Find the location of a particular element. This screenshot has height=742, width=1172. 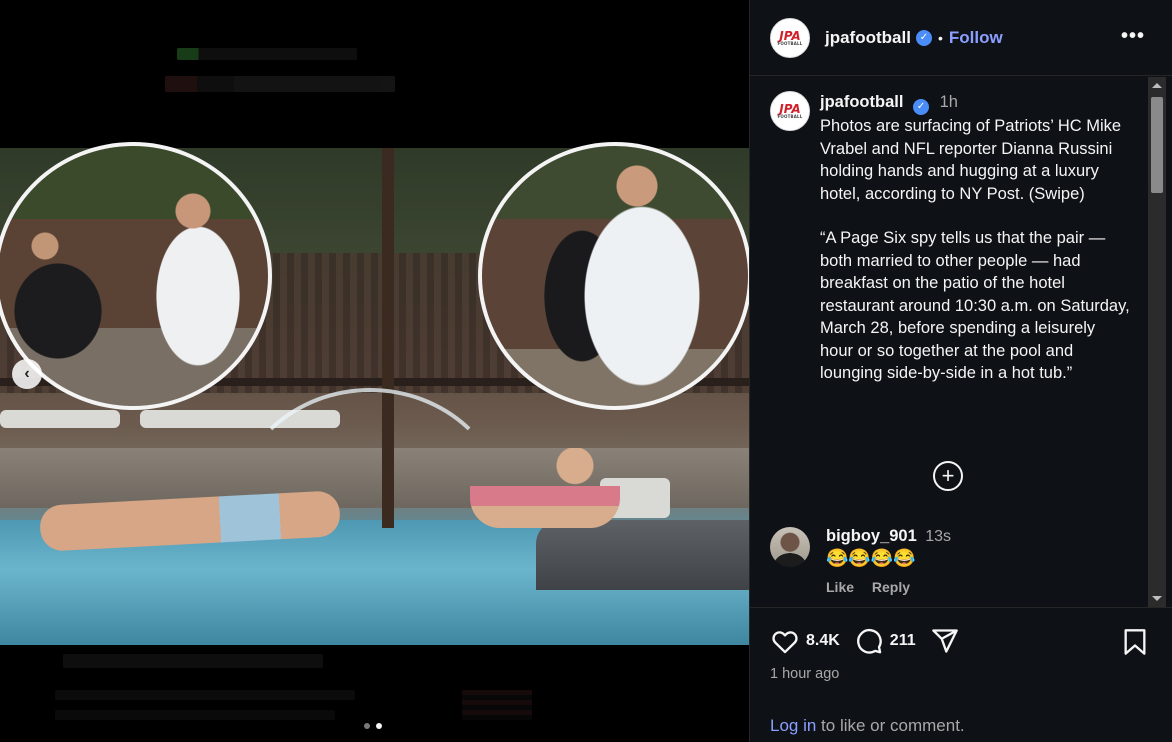

likes-count: 8.4K is located at coordinates (823, 641).